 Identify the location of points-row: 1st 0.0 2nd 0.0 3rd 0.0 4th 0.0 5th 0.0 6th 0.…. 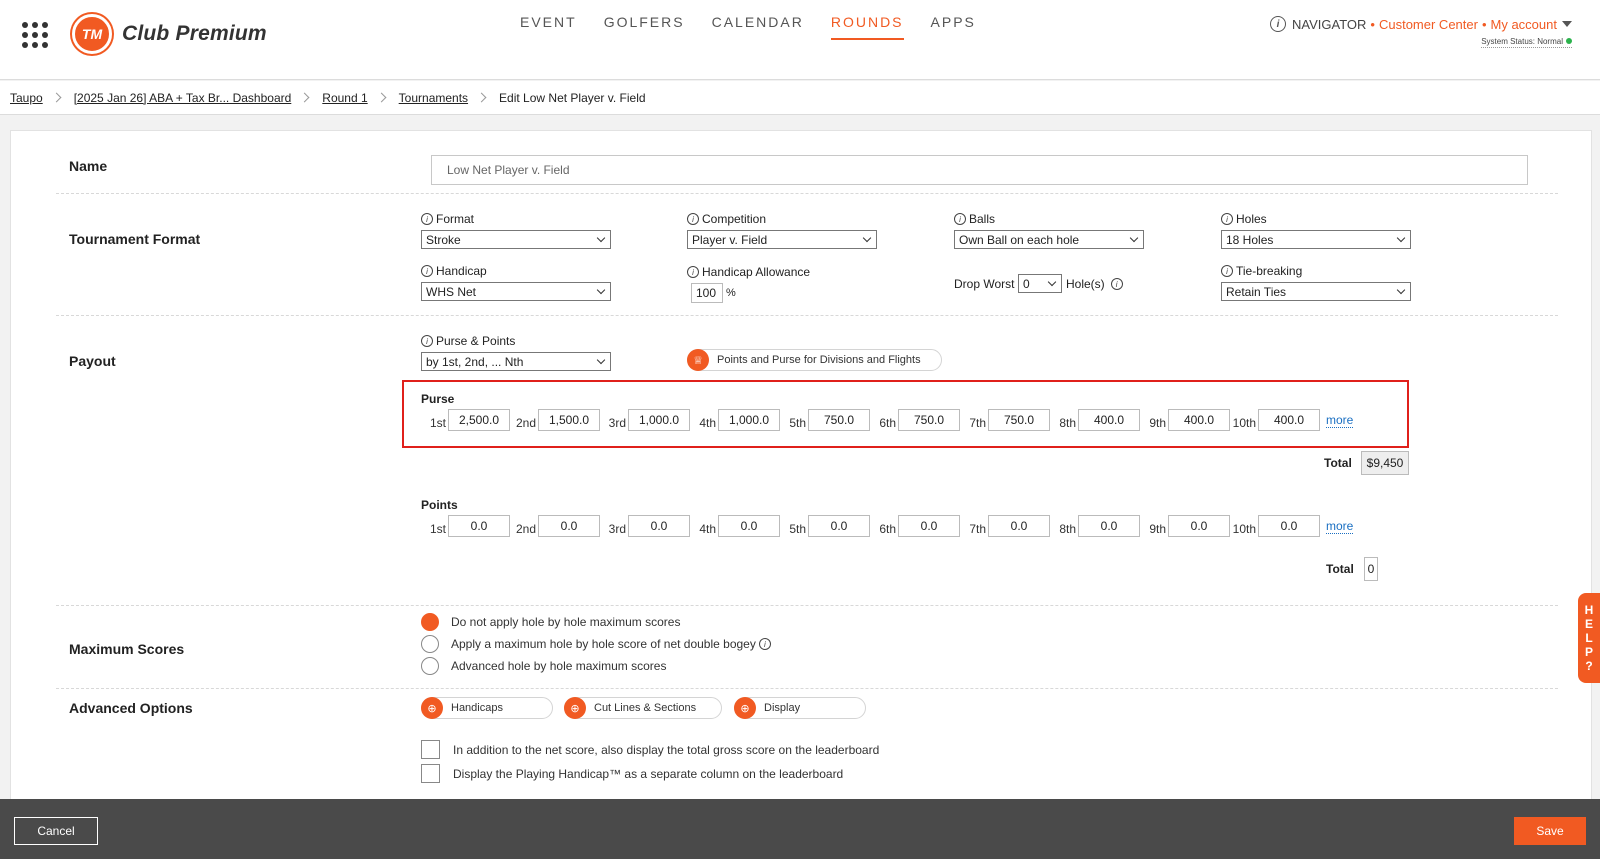
(887, 526).